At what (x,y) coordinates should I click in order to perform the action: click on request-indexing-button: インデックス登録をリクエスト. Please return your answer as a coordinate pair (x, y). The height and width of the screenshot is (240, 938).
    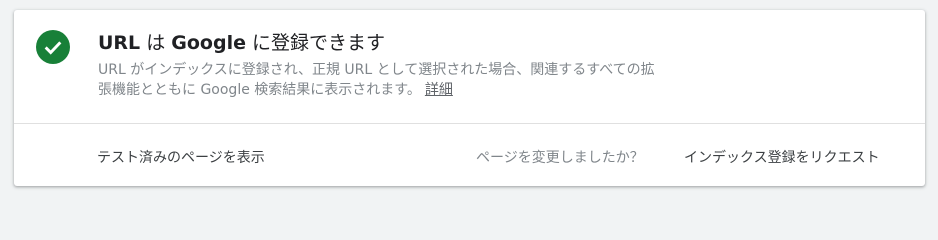
    Looking at the image, I should click on (782, 157).